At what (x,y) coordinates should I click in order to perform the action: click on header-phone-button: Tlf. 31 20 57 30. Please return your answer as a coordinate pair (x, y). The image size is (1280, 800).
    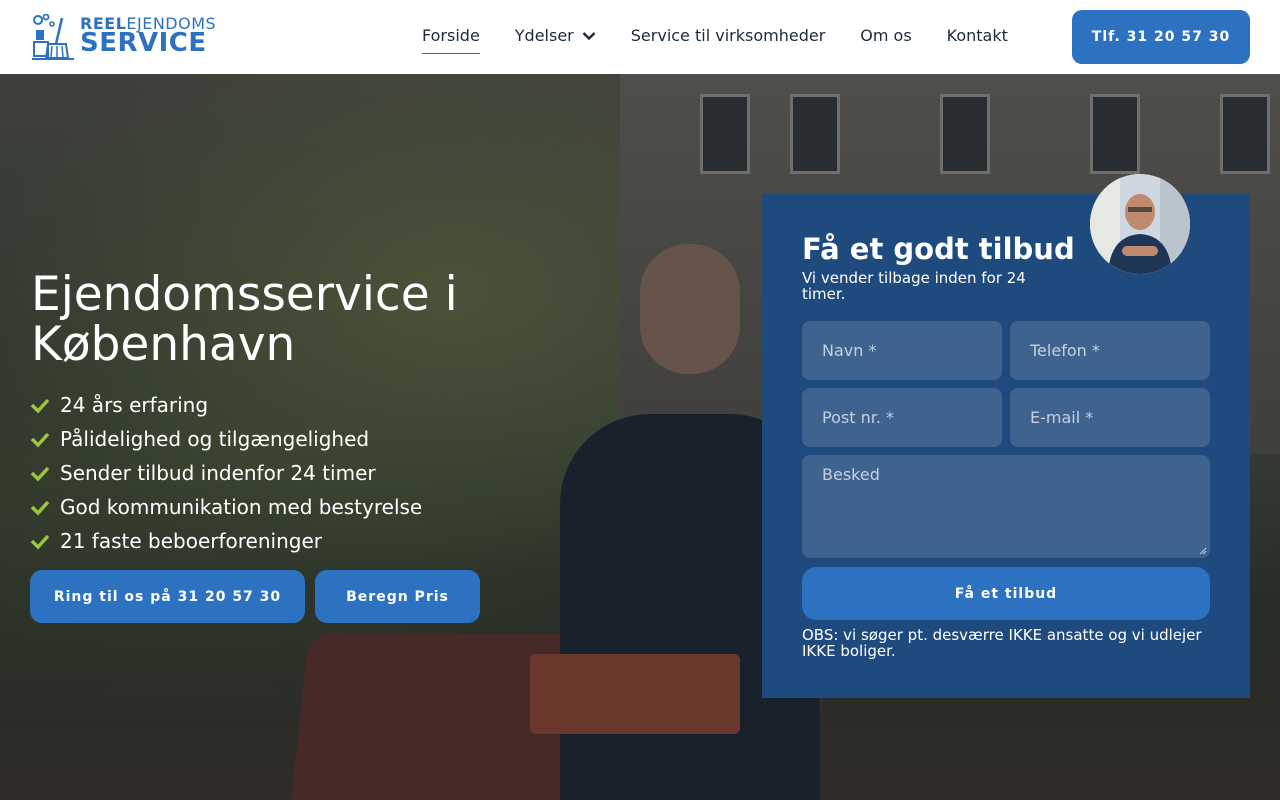
    Looking at the image, I should click on (1161, 37).